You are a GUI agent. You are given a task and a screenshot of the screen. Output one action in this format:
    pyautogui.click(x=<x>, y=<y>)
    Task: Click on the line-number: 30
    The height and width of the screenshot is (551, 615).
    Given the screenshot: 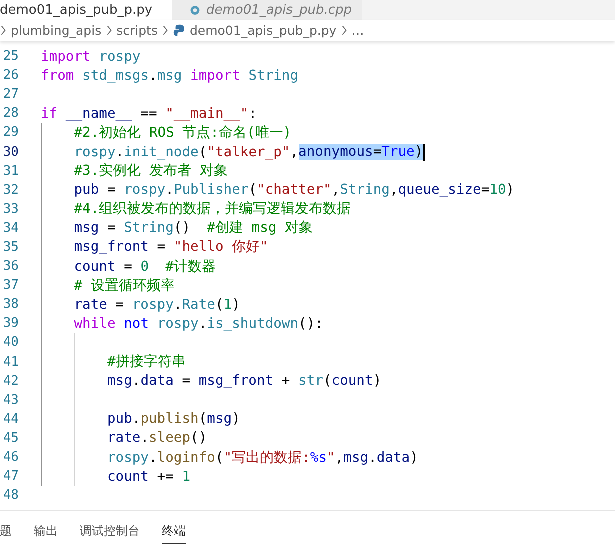 What is the action you would take?
    pyautogui.click(x=10, y=152)
    